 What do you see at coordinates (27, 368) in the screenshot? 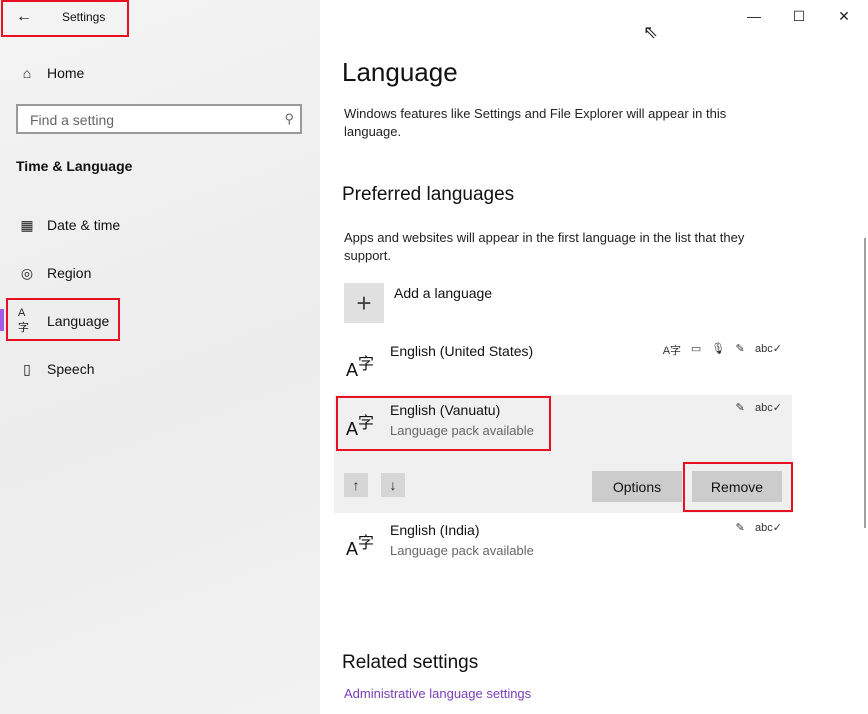
I see `microphone-icon: ▯` at bounding box center [27, 368].